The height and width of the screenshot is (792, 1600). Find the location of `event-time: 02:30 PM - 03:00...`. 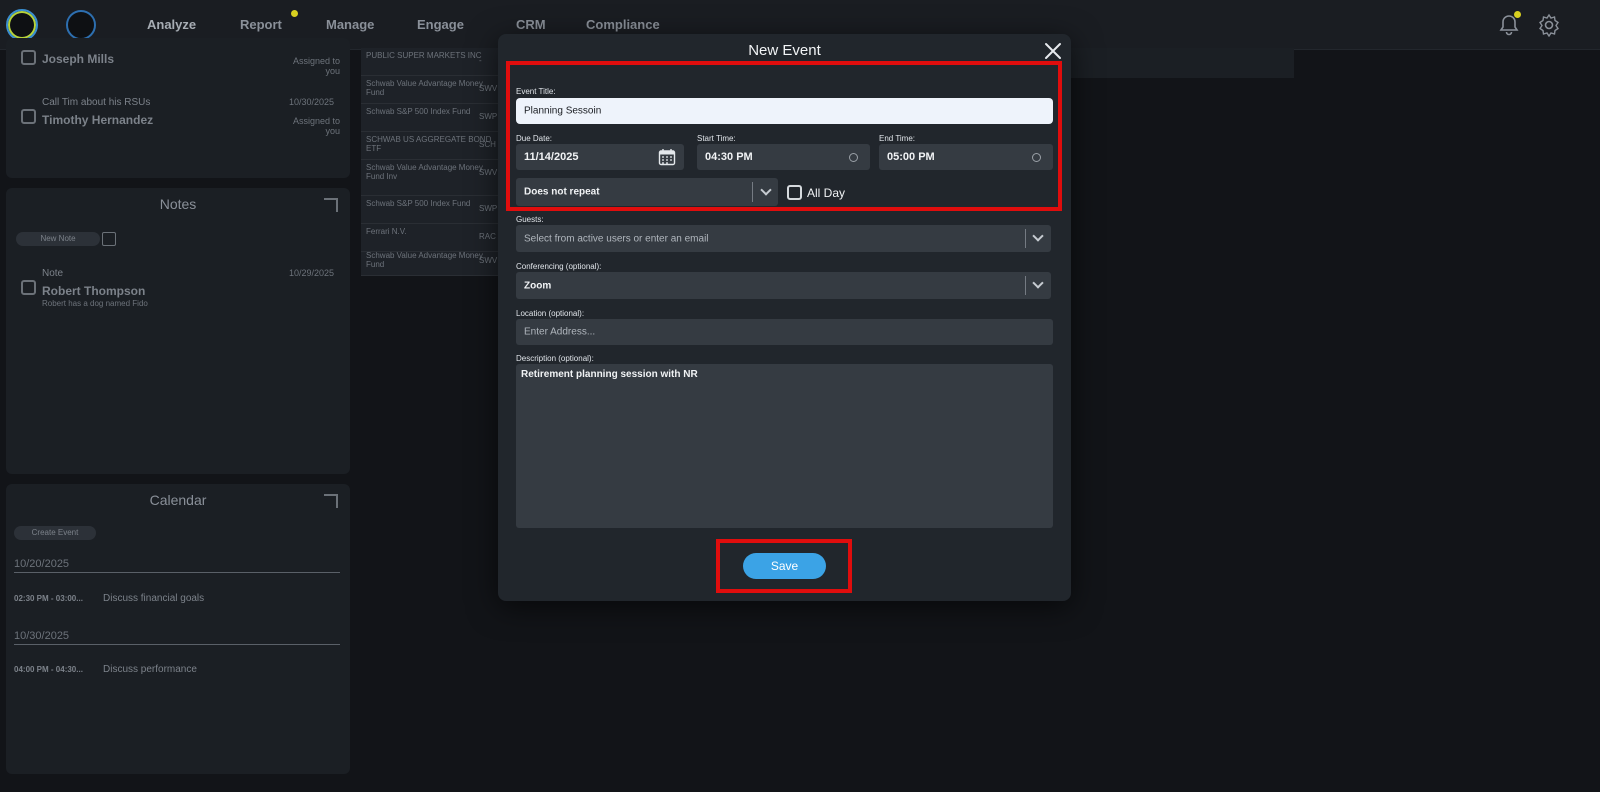

event-time: 02:30 PM - 03:00... is located at coordinates (48, 598).